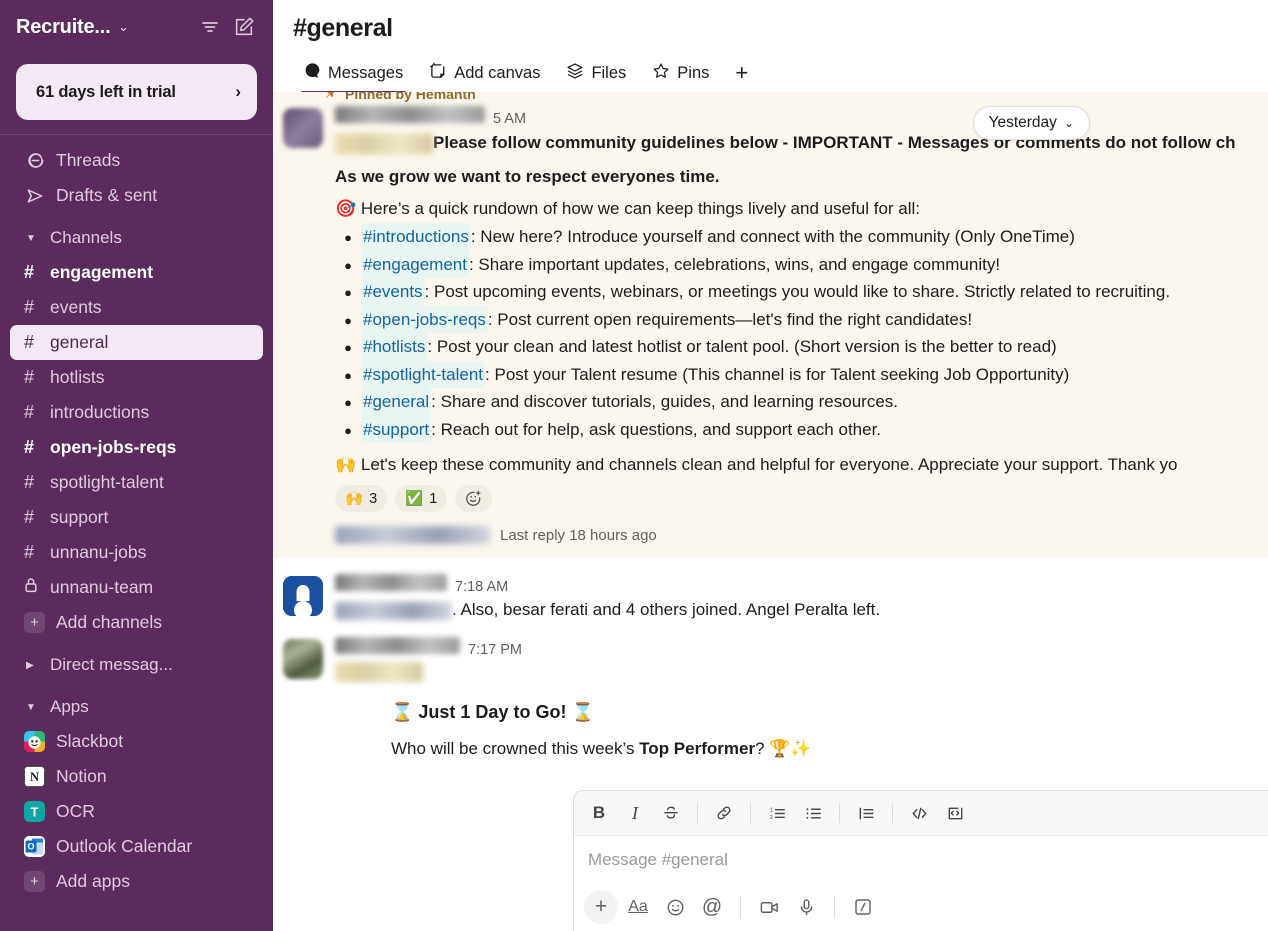 This screenshot has height=931, width=1268. I want to click on pinned-message-meta: 5 AM, so click(791, 116).